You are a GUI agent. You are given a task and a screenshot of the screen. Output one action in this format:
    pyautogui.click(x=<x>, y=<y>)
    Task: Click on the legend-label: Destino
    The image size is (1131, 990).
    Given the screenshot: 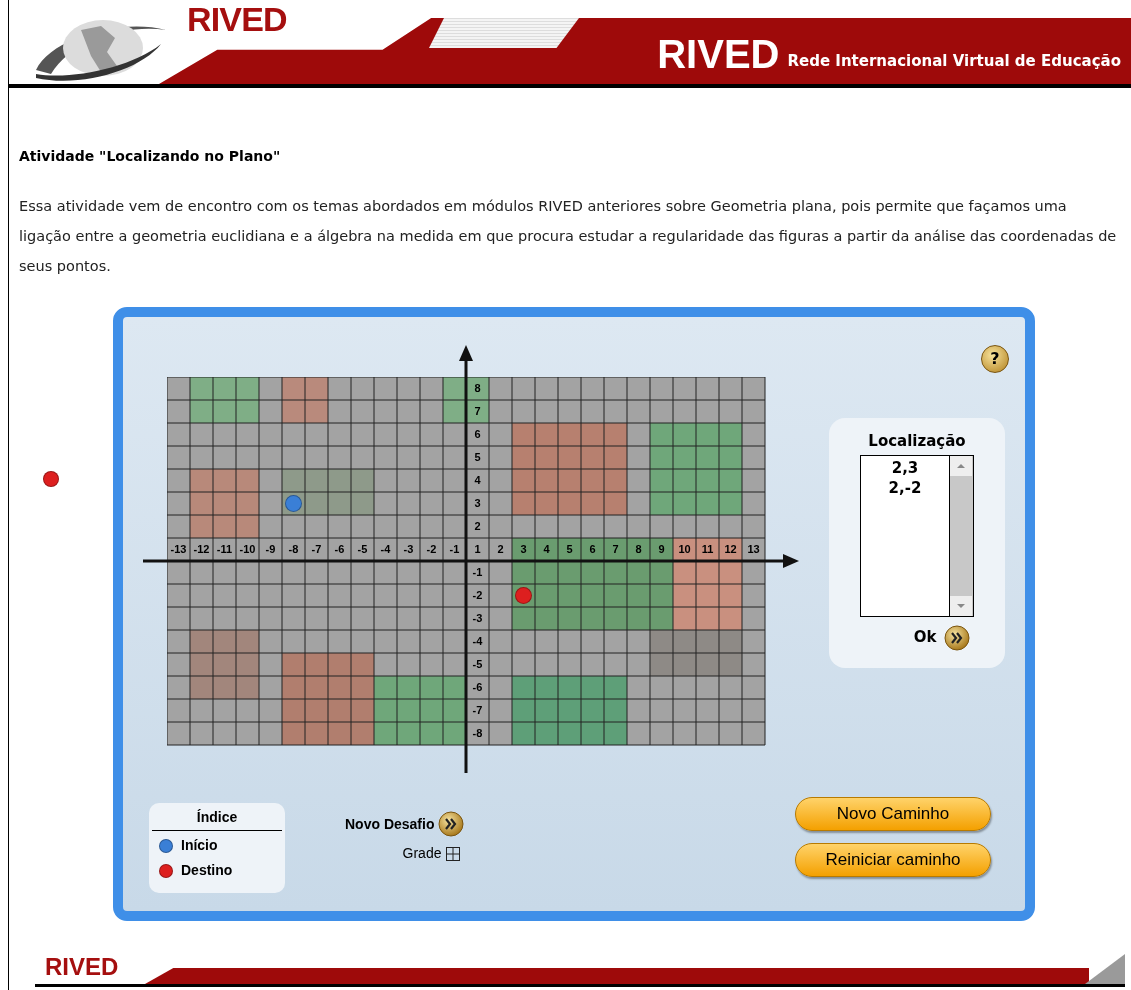 What is the action you would take?
    pyautogui.click(x=207, y=870)
    